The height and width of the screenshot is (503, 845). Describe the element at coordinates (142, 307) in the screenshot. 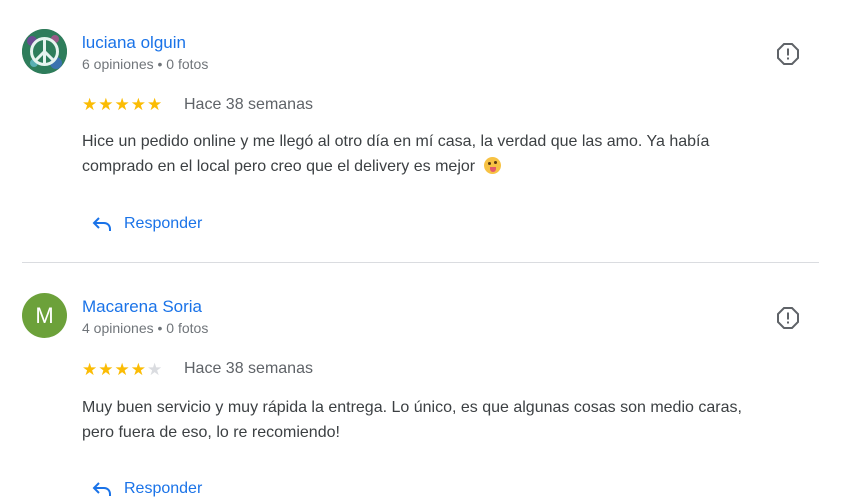

I see `reviewer-name: Macarena Soria` at that location.